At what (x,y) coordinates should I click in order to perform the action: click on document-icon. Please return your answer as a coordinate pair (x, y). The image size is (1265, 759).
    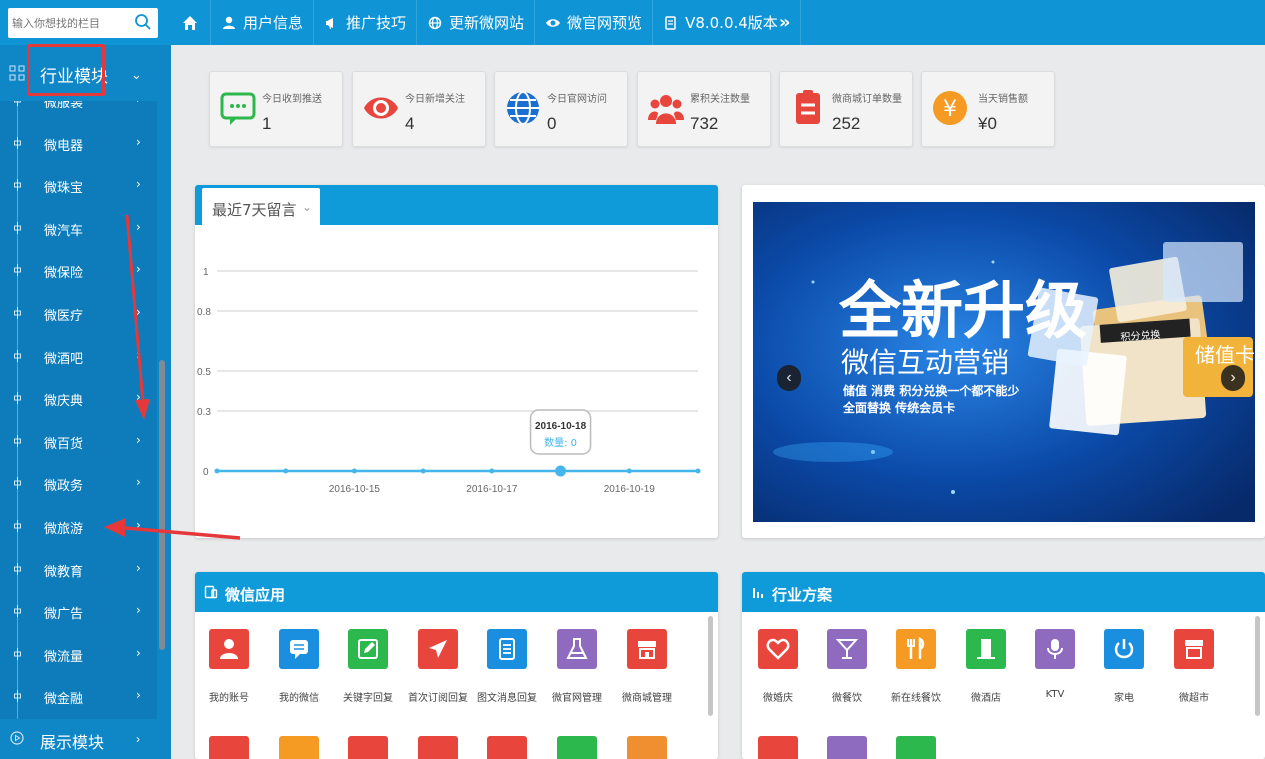
    Looking at the image, I should click on (507, 649).